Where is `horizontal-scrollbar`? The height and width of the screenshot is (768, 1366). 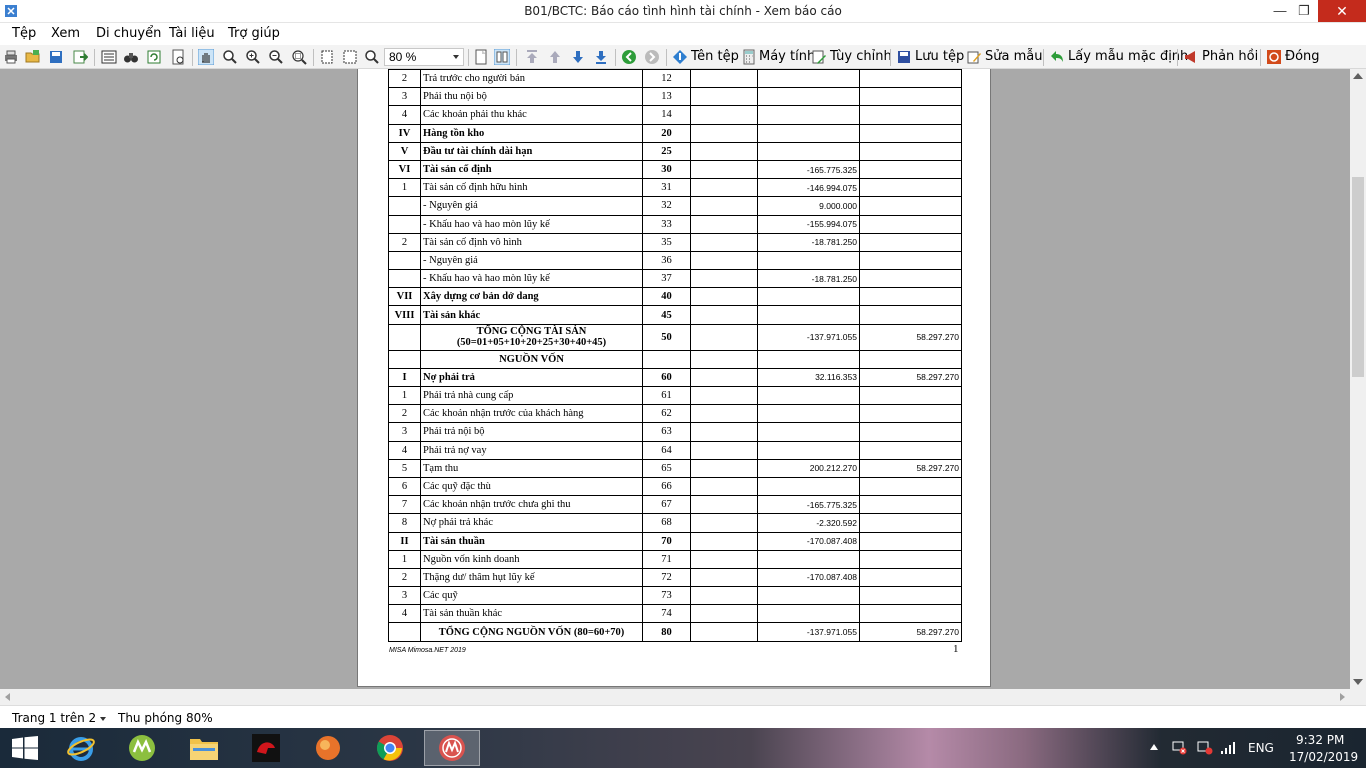
horizontal-scrollbar is located at coordinates (675, 697).